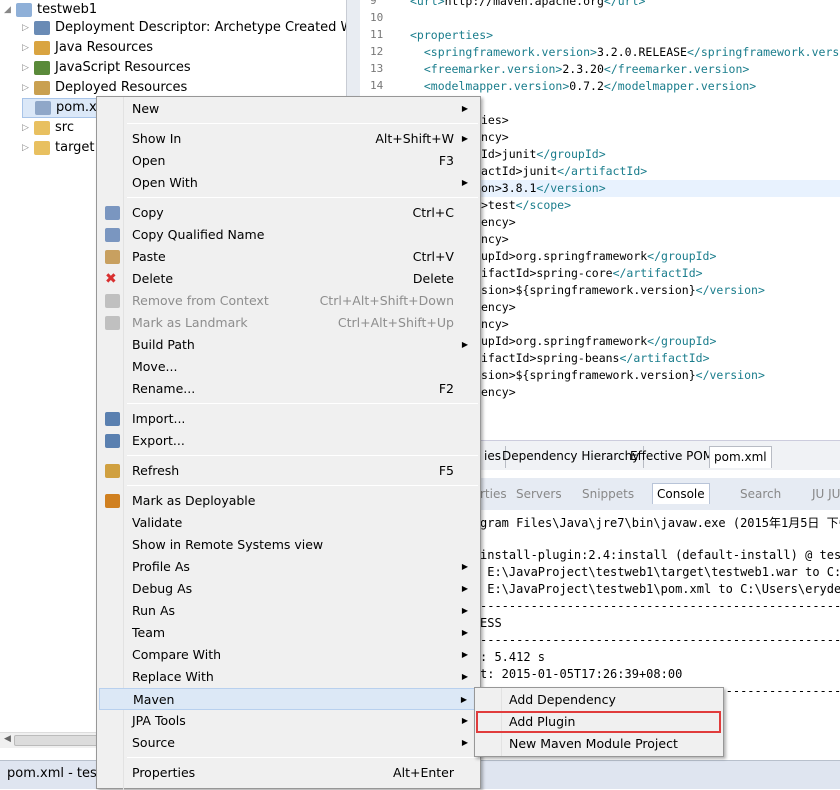  I want to click on menu-item-team: Team ▶, so click(288, 633).